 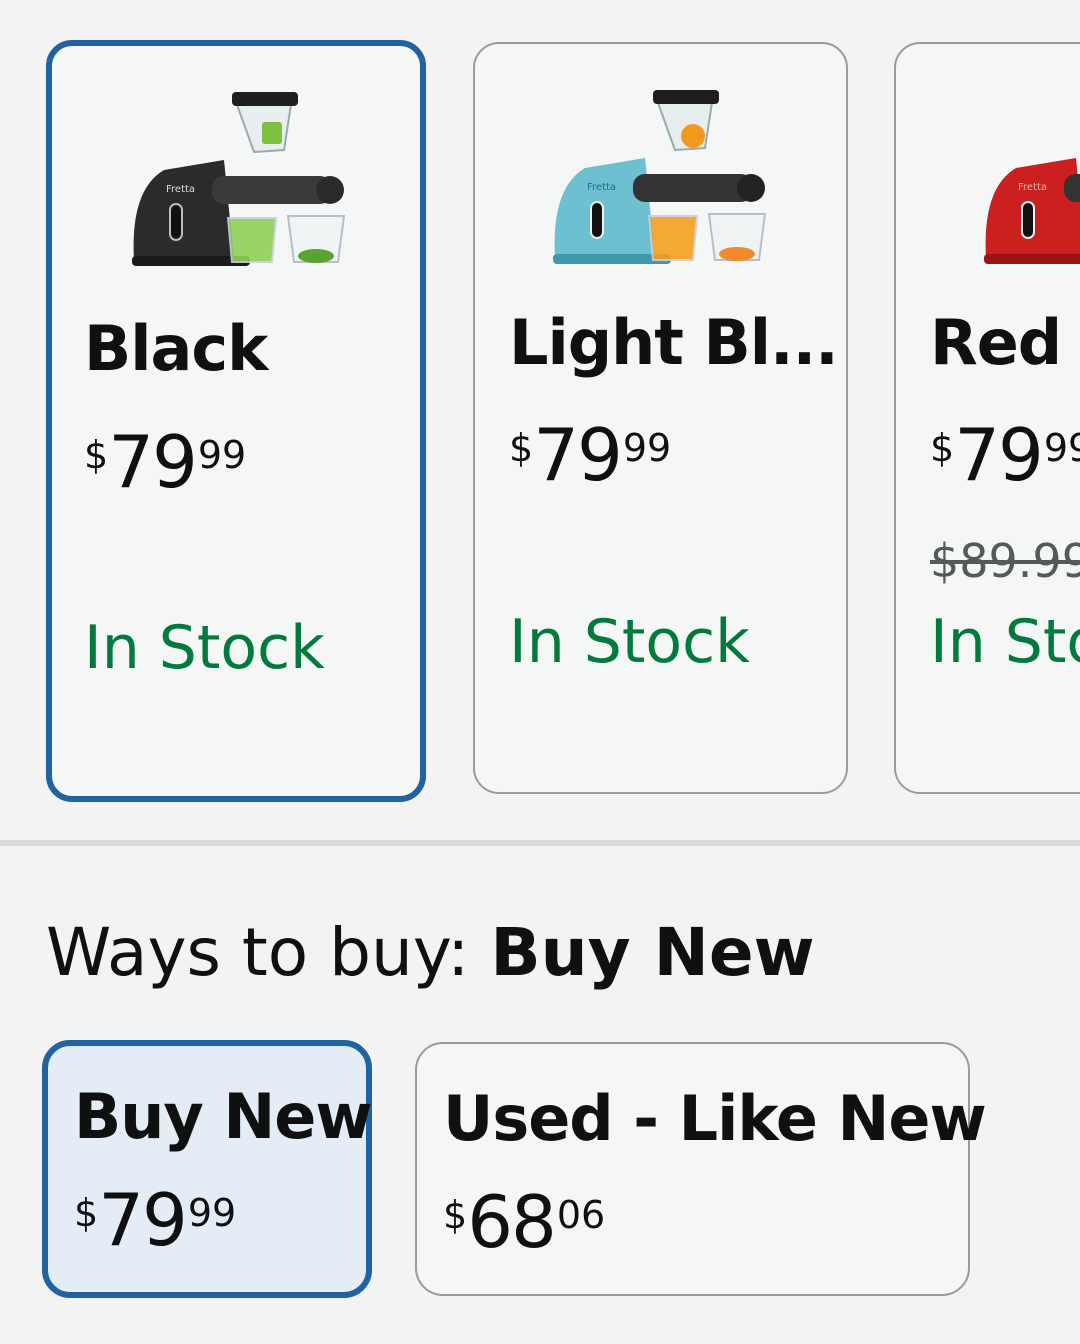 I want to click on ways-to-buy-label: Ways to buy:, so click(x=268, y=952).